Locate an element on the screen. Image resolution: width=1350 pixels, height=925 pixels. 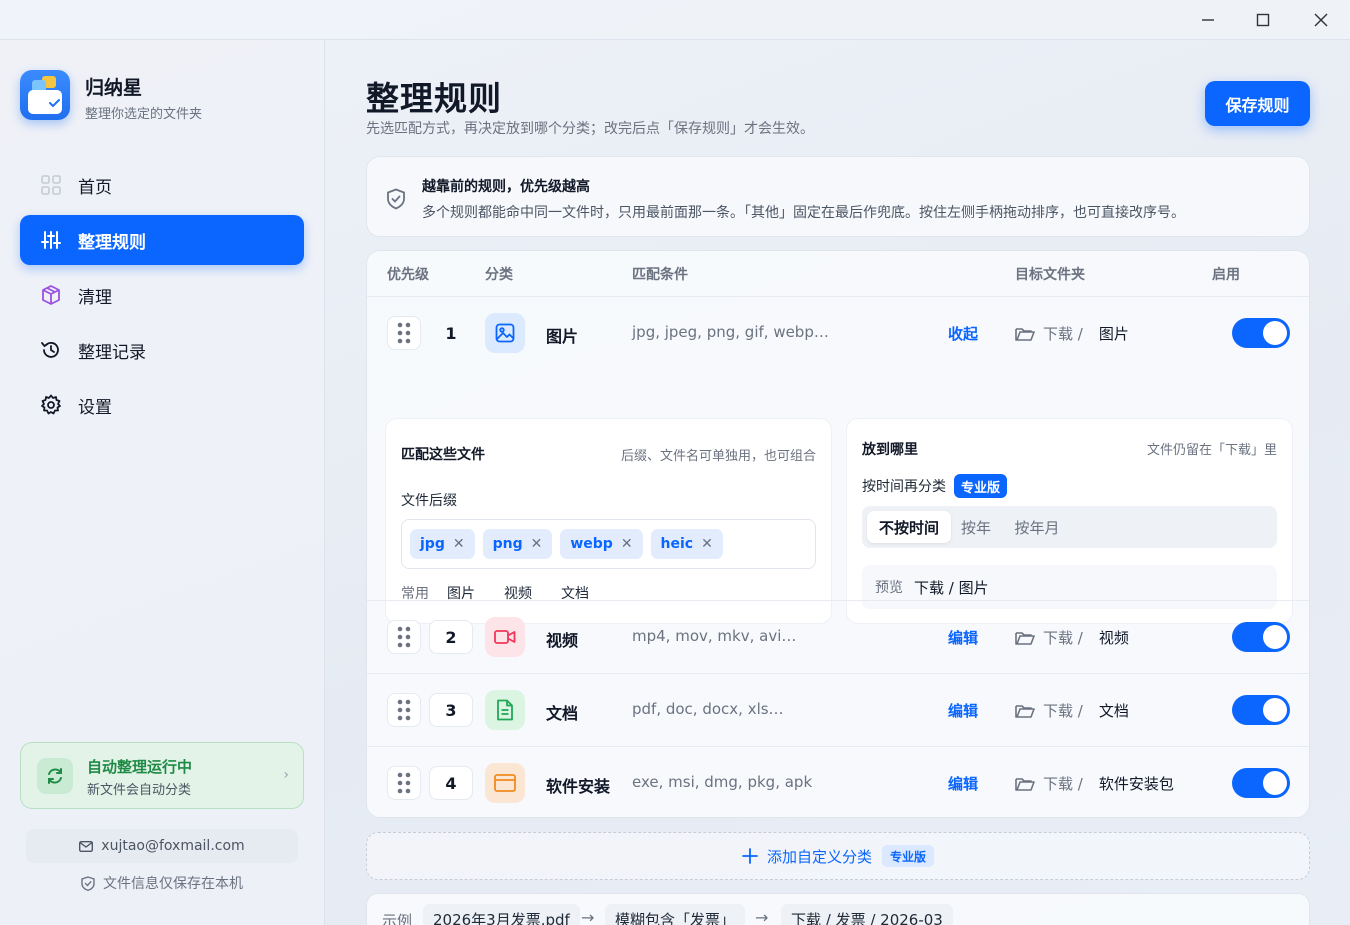
app-subtitle: 整理你选定的文件夹 is located at coordinates (144, 114).